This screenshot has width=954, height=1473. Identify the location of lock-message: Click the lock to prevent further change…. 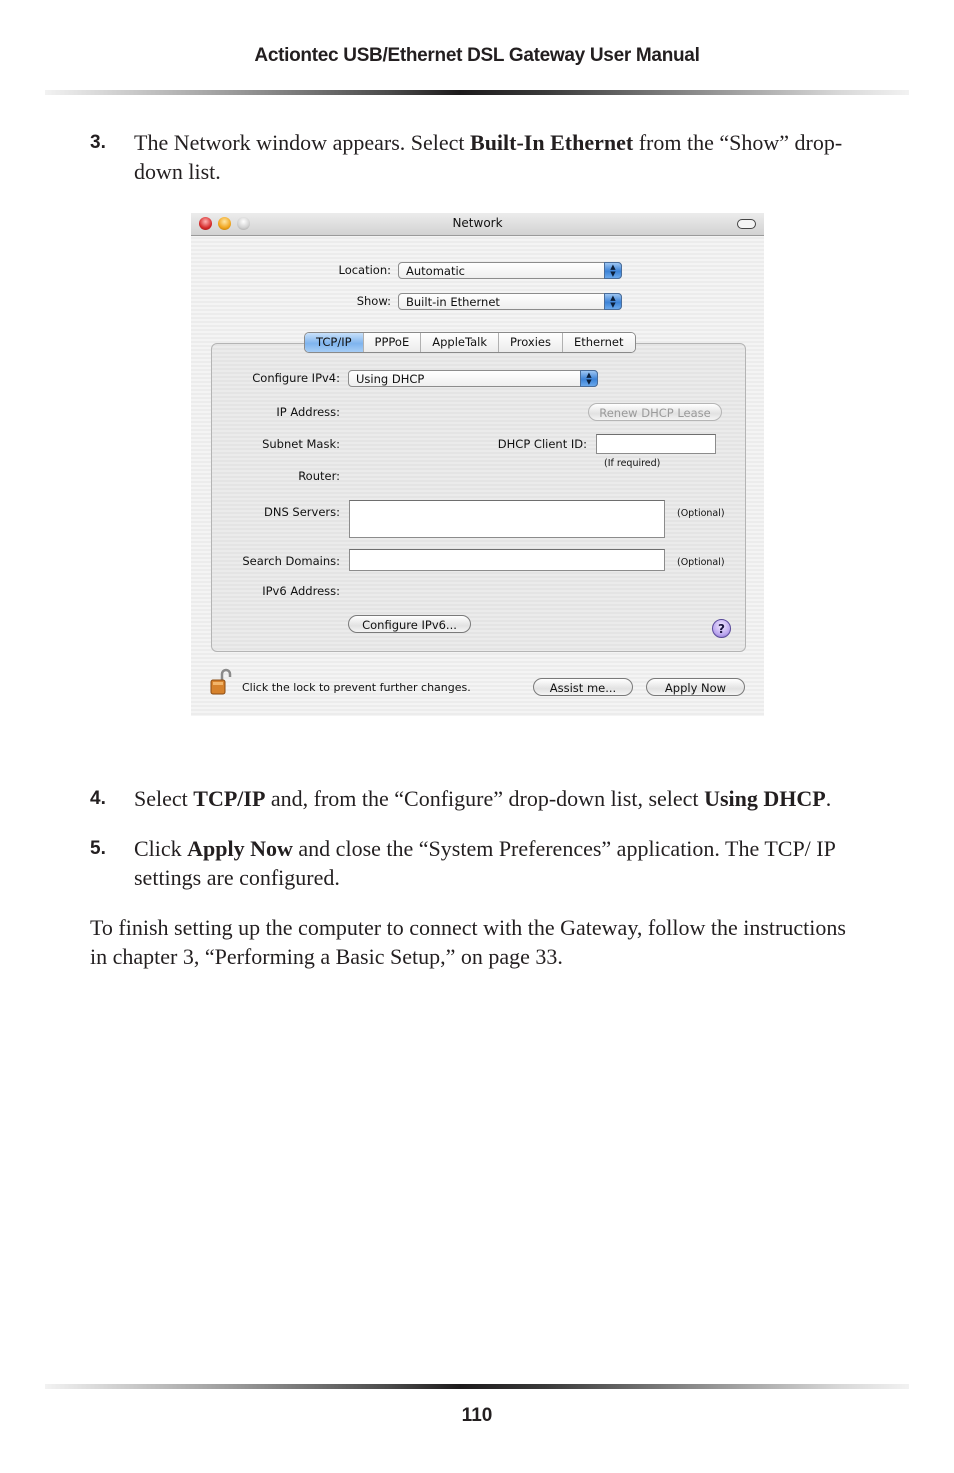
(356, 687).